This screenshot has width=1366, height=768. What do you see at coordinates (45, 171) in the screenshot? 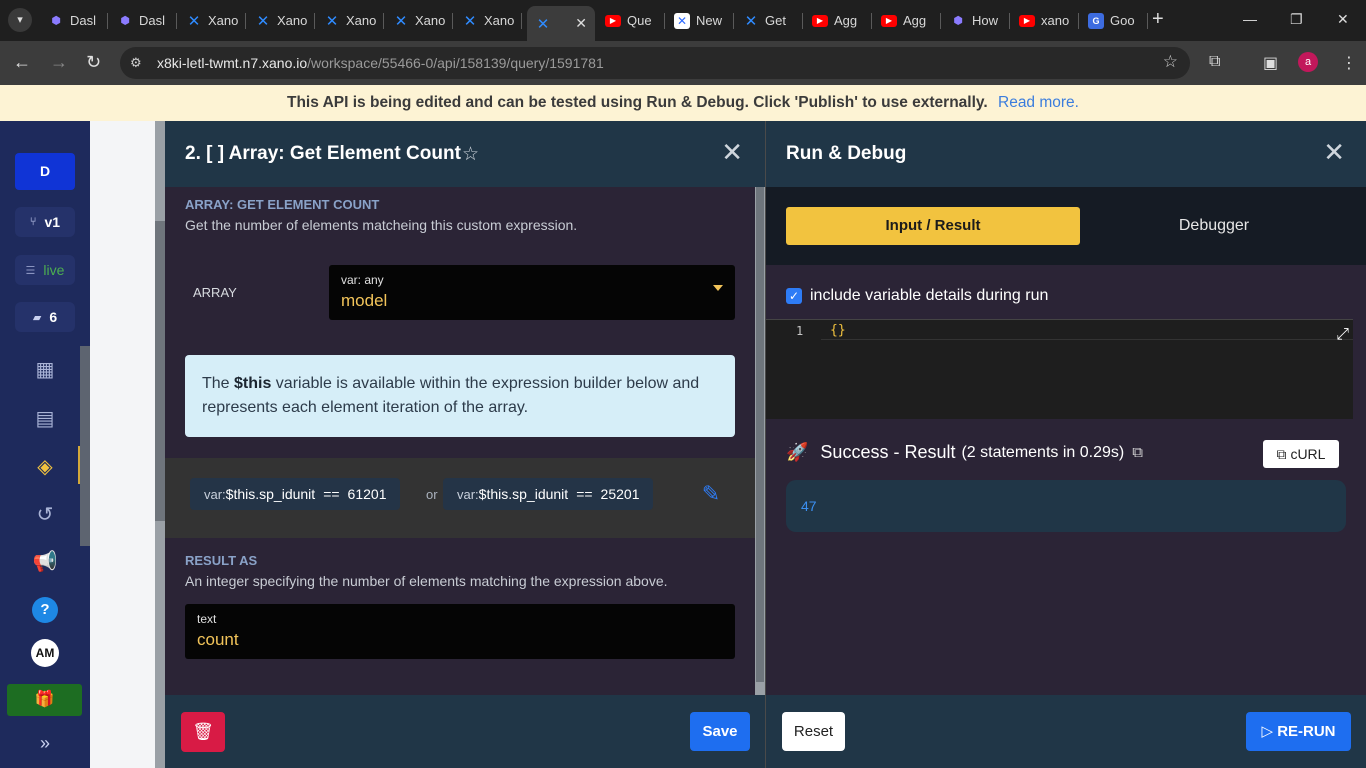
I see `workspace-button: D` at bounding box center [45, 171].